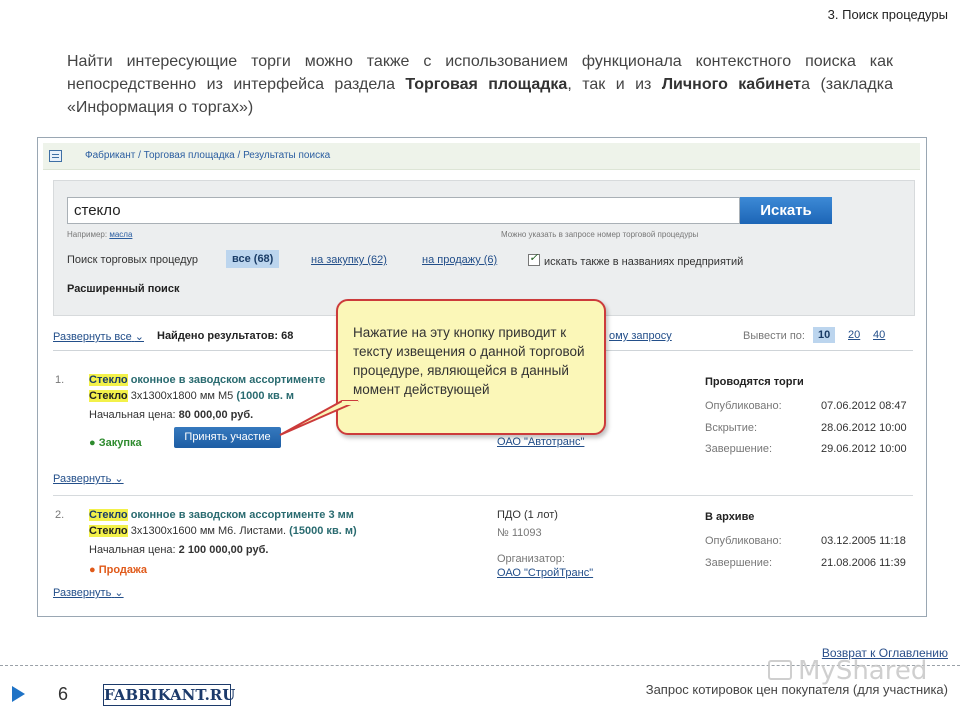  I want to click on also-names-option: искать также в названиях предприятий, so click(635, 259).